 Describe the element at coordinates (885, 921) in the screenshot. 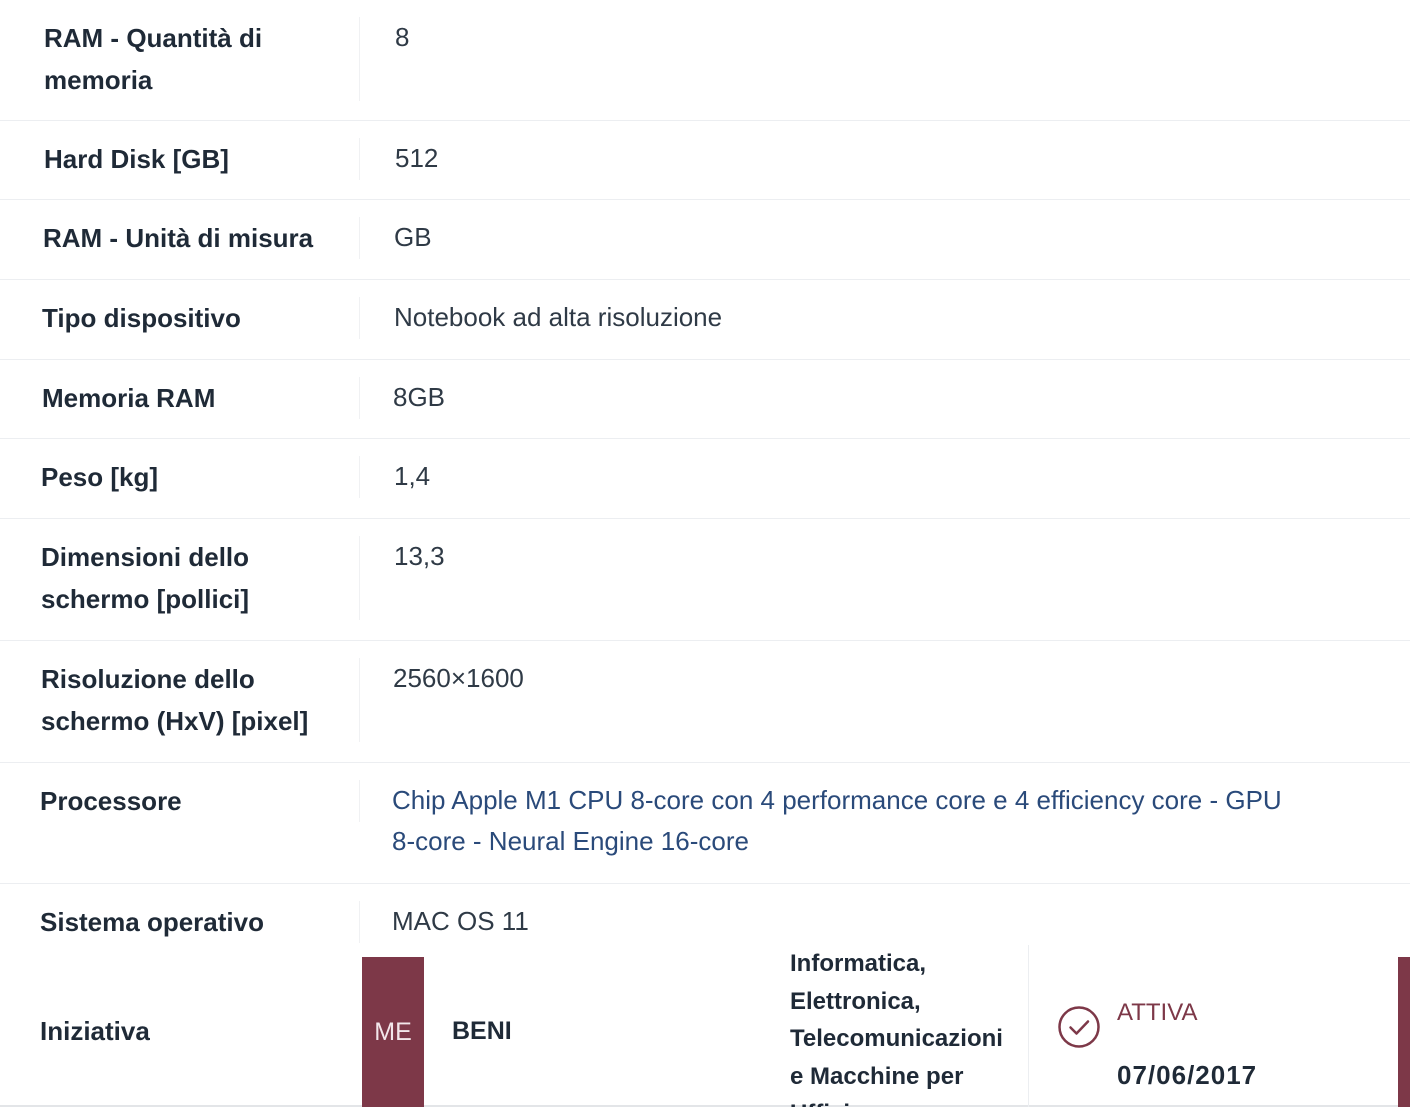

I see `spec-value: MAC OS 11` at that location.